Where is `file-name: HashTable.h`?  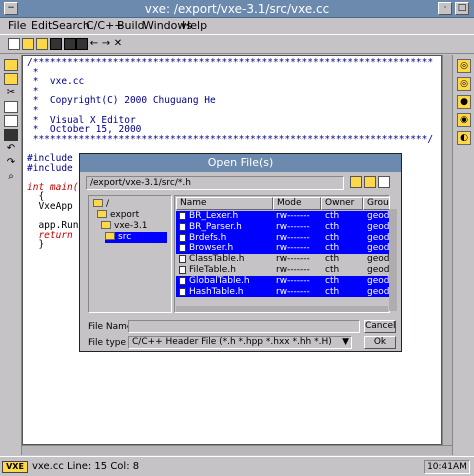
file-name: HashTable.h is located at coordinates (216, 291).